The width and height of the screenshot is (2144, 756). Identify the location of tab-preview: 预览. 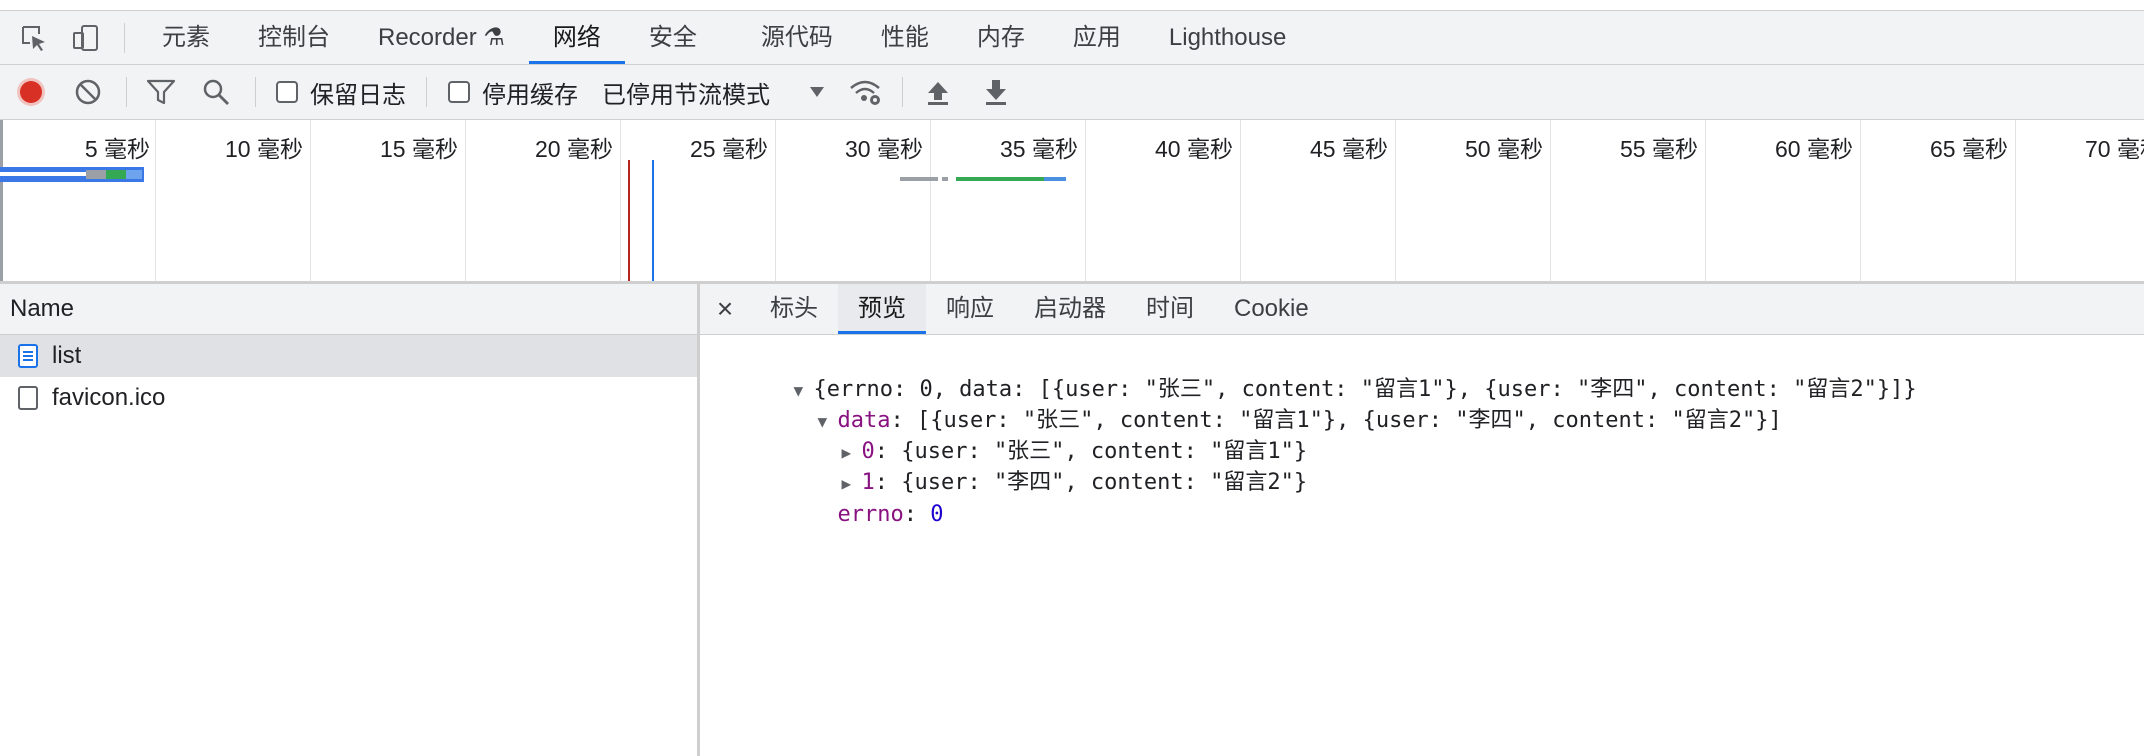
(882, 309).